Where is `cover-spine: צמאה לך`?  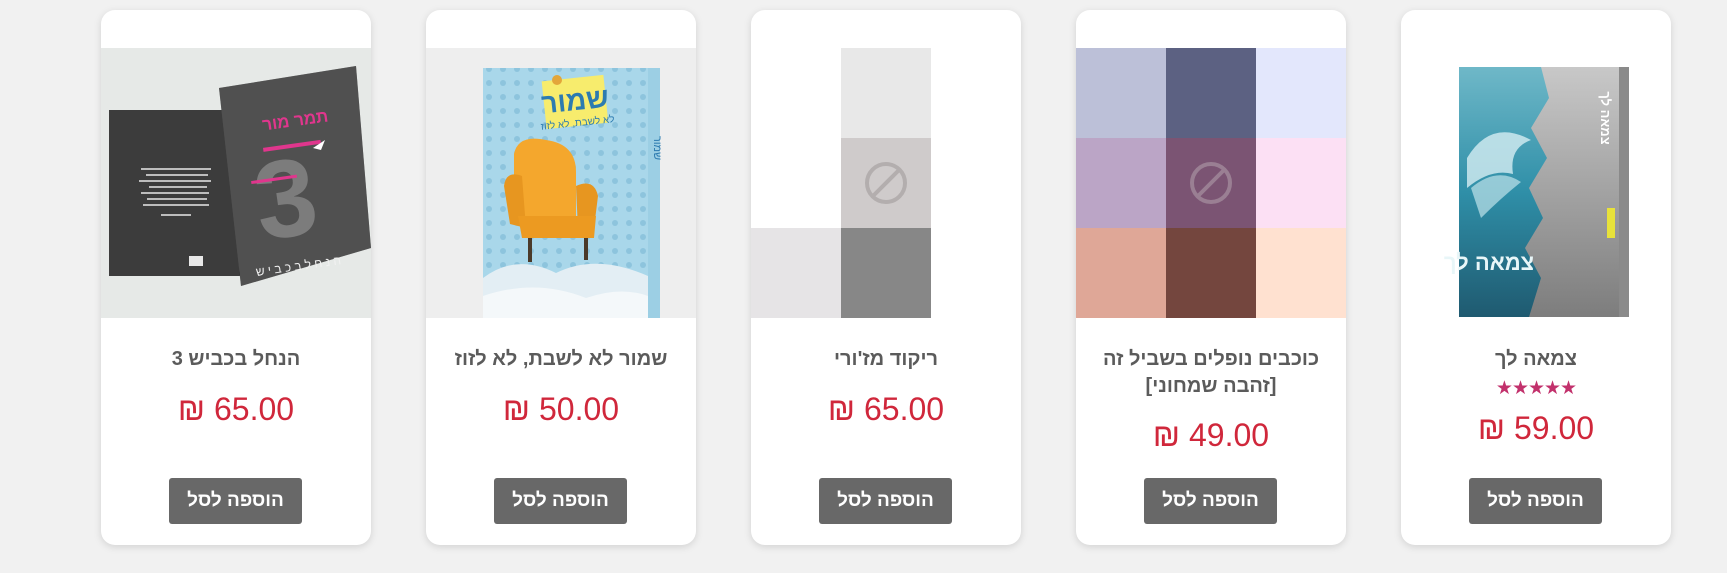
cover-spine: צמאה לך is located at coordinates (1605, 117).